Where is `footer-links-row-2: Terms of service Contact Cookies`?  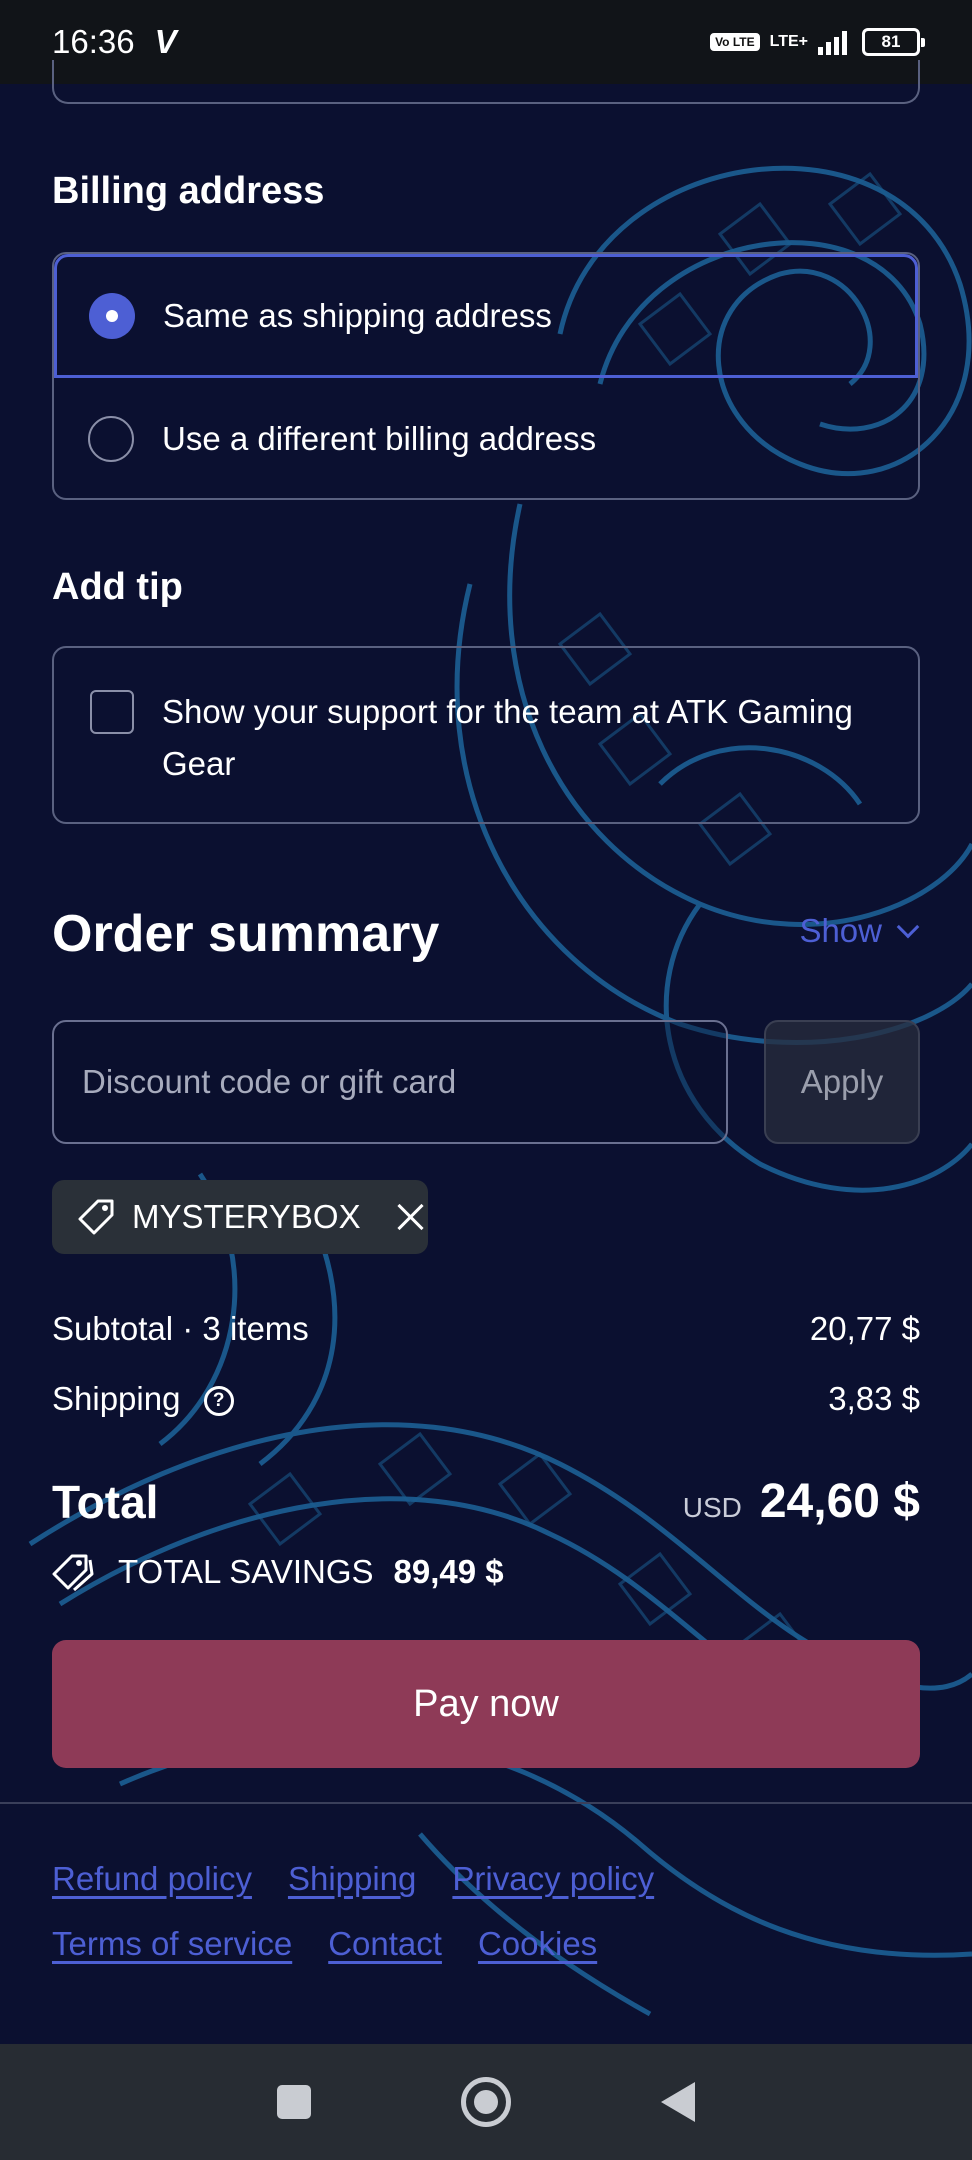 footer-links-row-2: Terms of service Contact Cookies is located at coordinates (486, 1944).